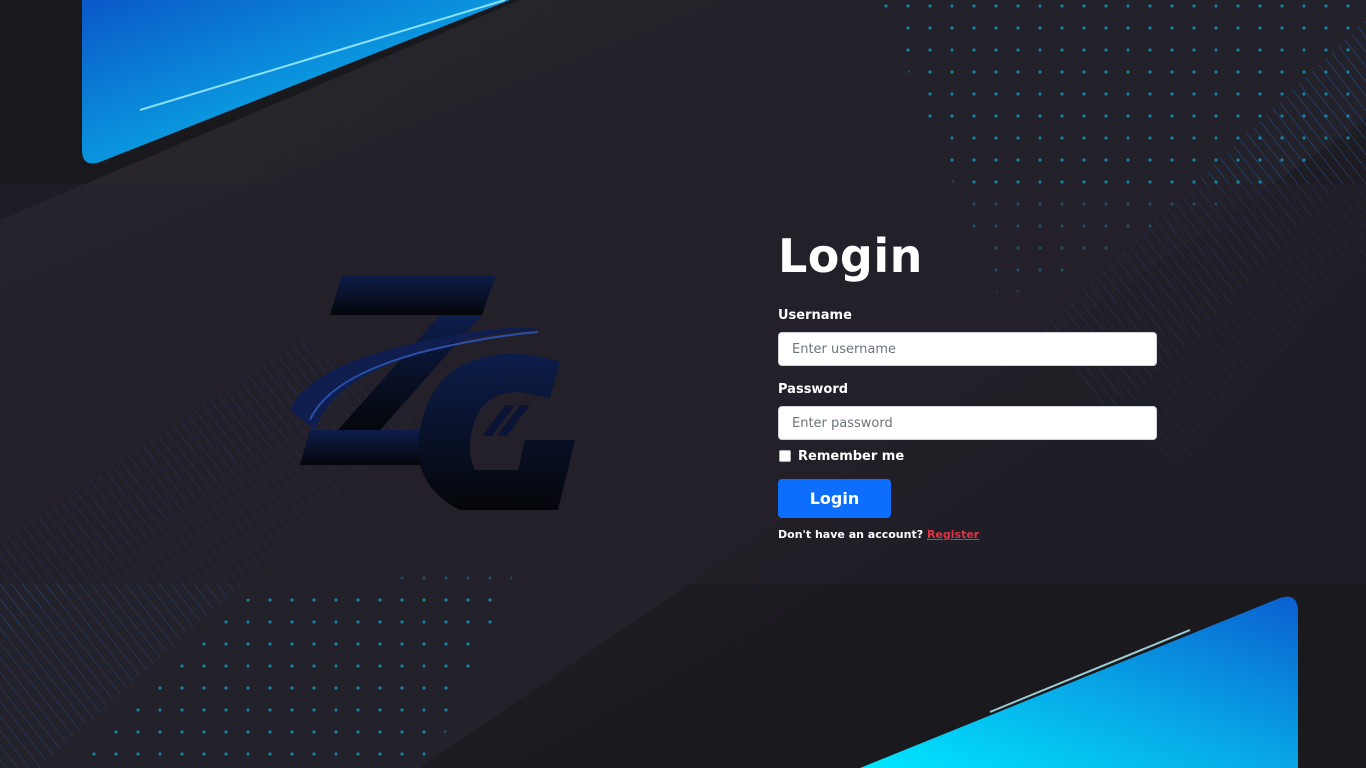 Image resolution: width=1366 pixels, height=768 pixels. Describe the element at coordinates (967, 349) in the screenshot. I see `username-input` at that location.